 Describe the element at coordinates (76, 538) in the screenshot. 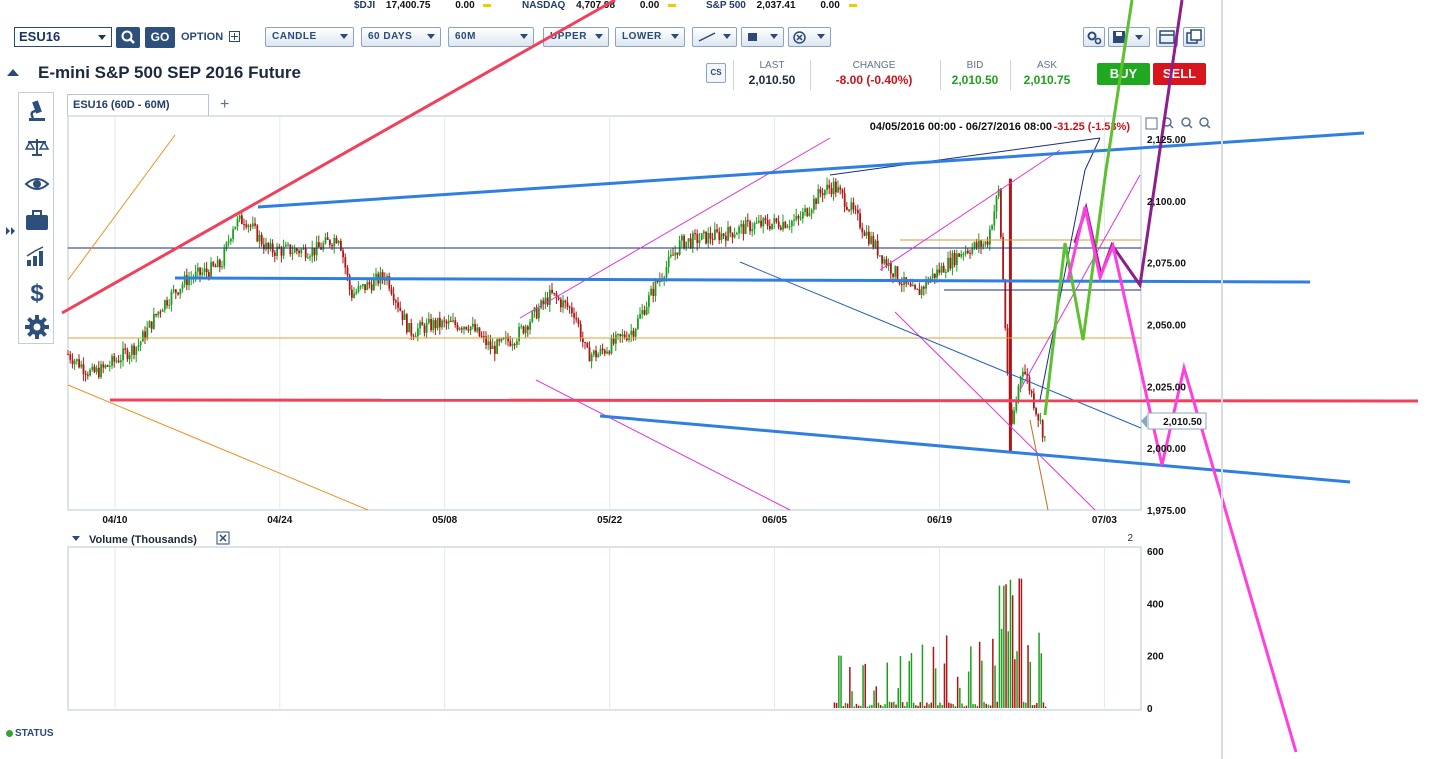

I see `chevron-down-icon` at that location.